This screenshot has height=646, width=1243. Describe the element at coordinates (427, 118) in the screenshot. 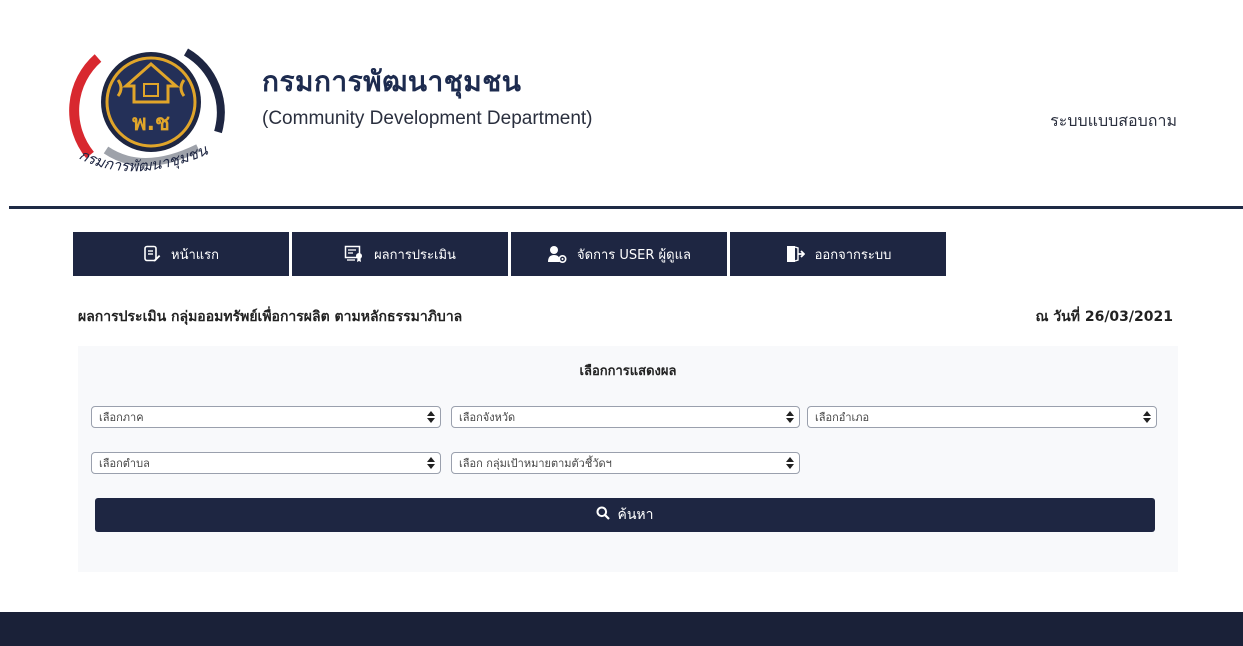

I see `org-subtitle: (Community Development Department)` at that location.